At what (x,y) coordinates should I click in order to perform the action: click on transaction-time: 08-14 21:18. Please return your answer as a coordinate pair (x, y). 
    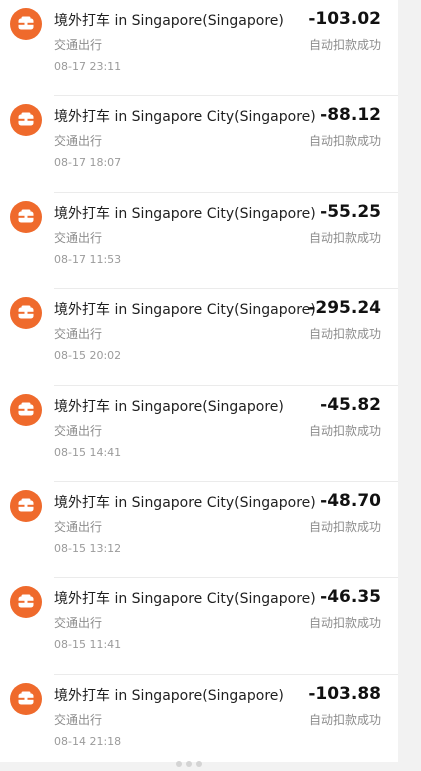
    Looking at the image, I should click on (88, 741).